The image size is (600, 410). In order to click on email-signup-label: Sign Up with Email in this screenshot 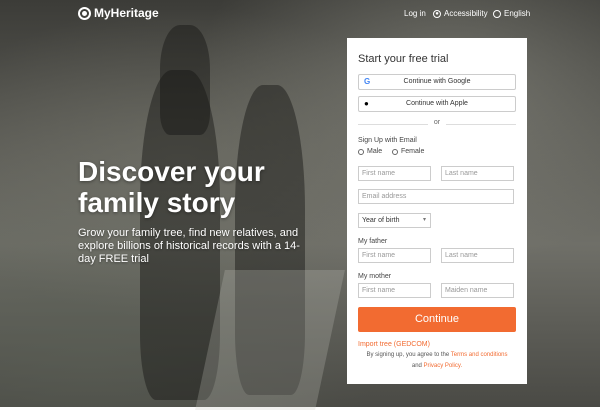, I will do `click(387, 140)`.